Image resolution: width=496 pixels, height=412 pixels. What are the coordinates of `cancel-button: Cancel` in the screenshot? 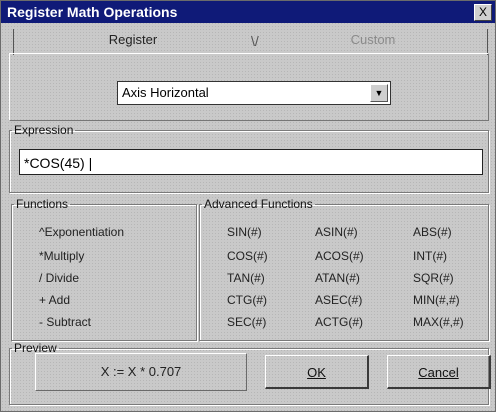 It's located at (439, 372).